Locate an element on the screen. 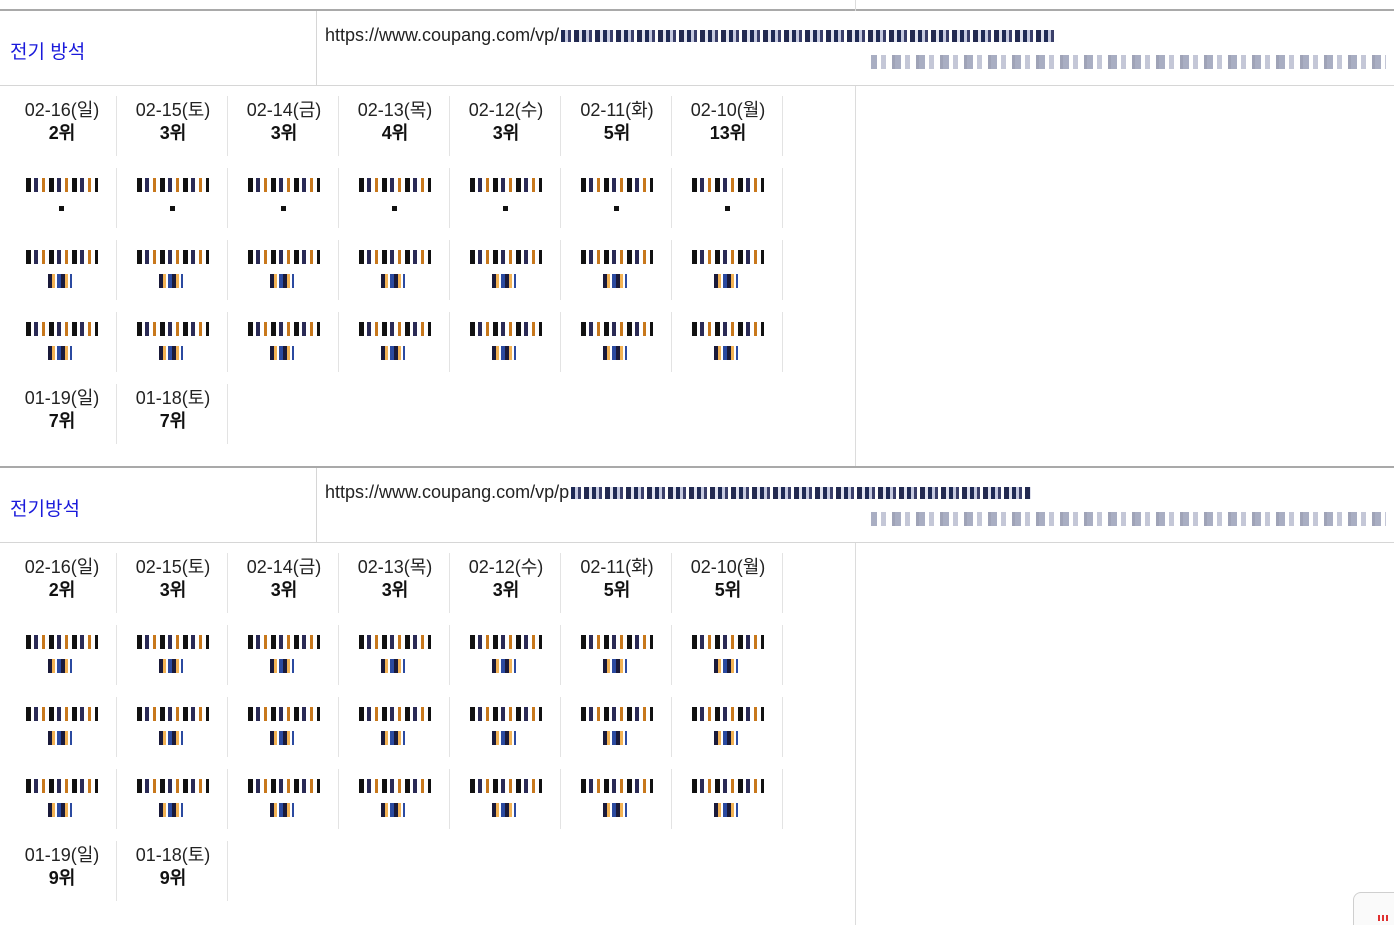  rank-cell: 02-12(수) 3위 is located at coordinates (506, 126).